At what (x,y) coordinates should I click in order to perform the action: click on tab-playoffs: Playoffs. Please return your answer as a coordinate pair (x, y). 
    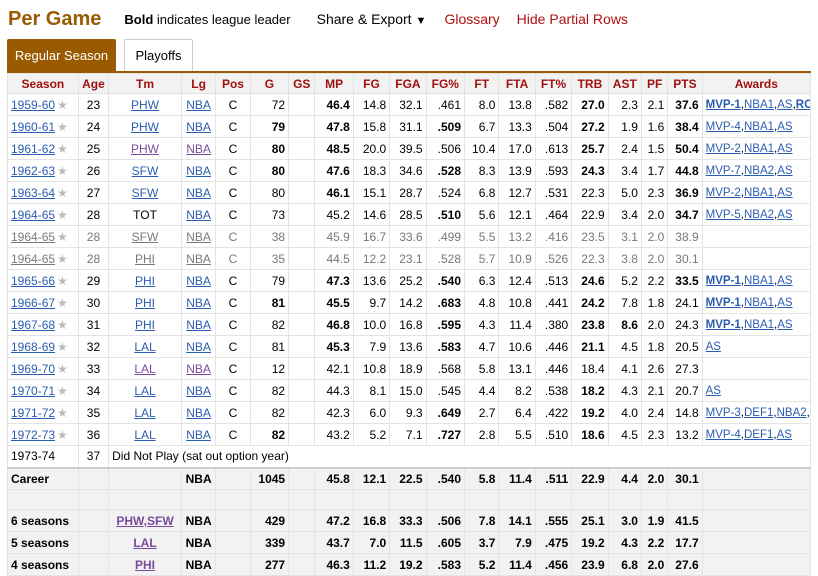
    Looking at the image, I should click on (158, 55).